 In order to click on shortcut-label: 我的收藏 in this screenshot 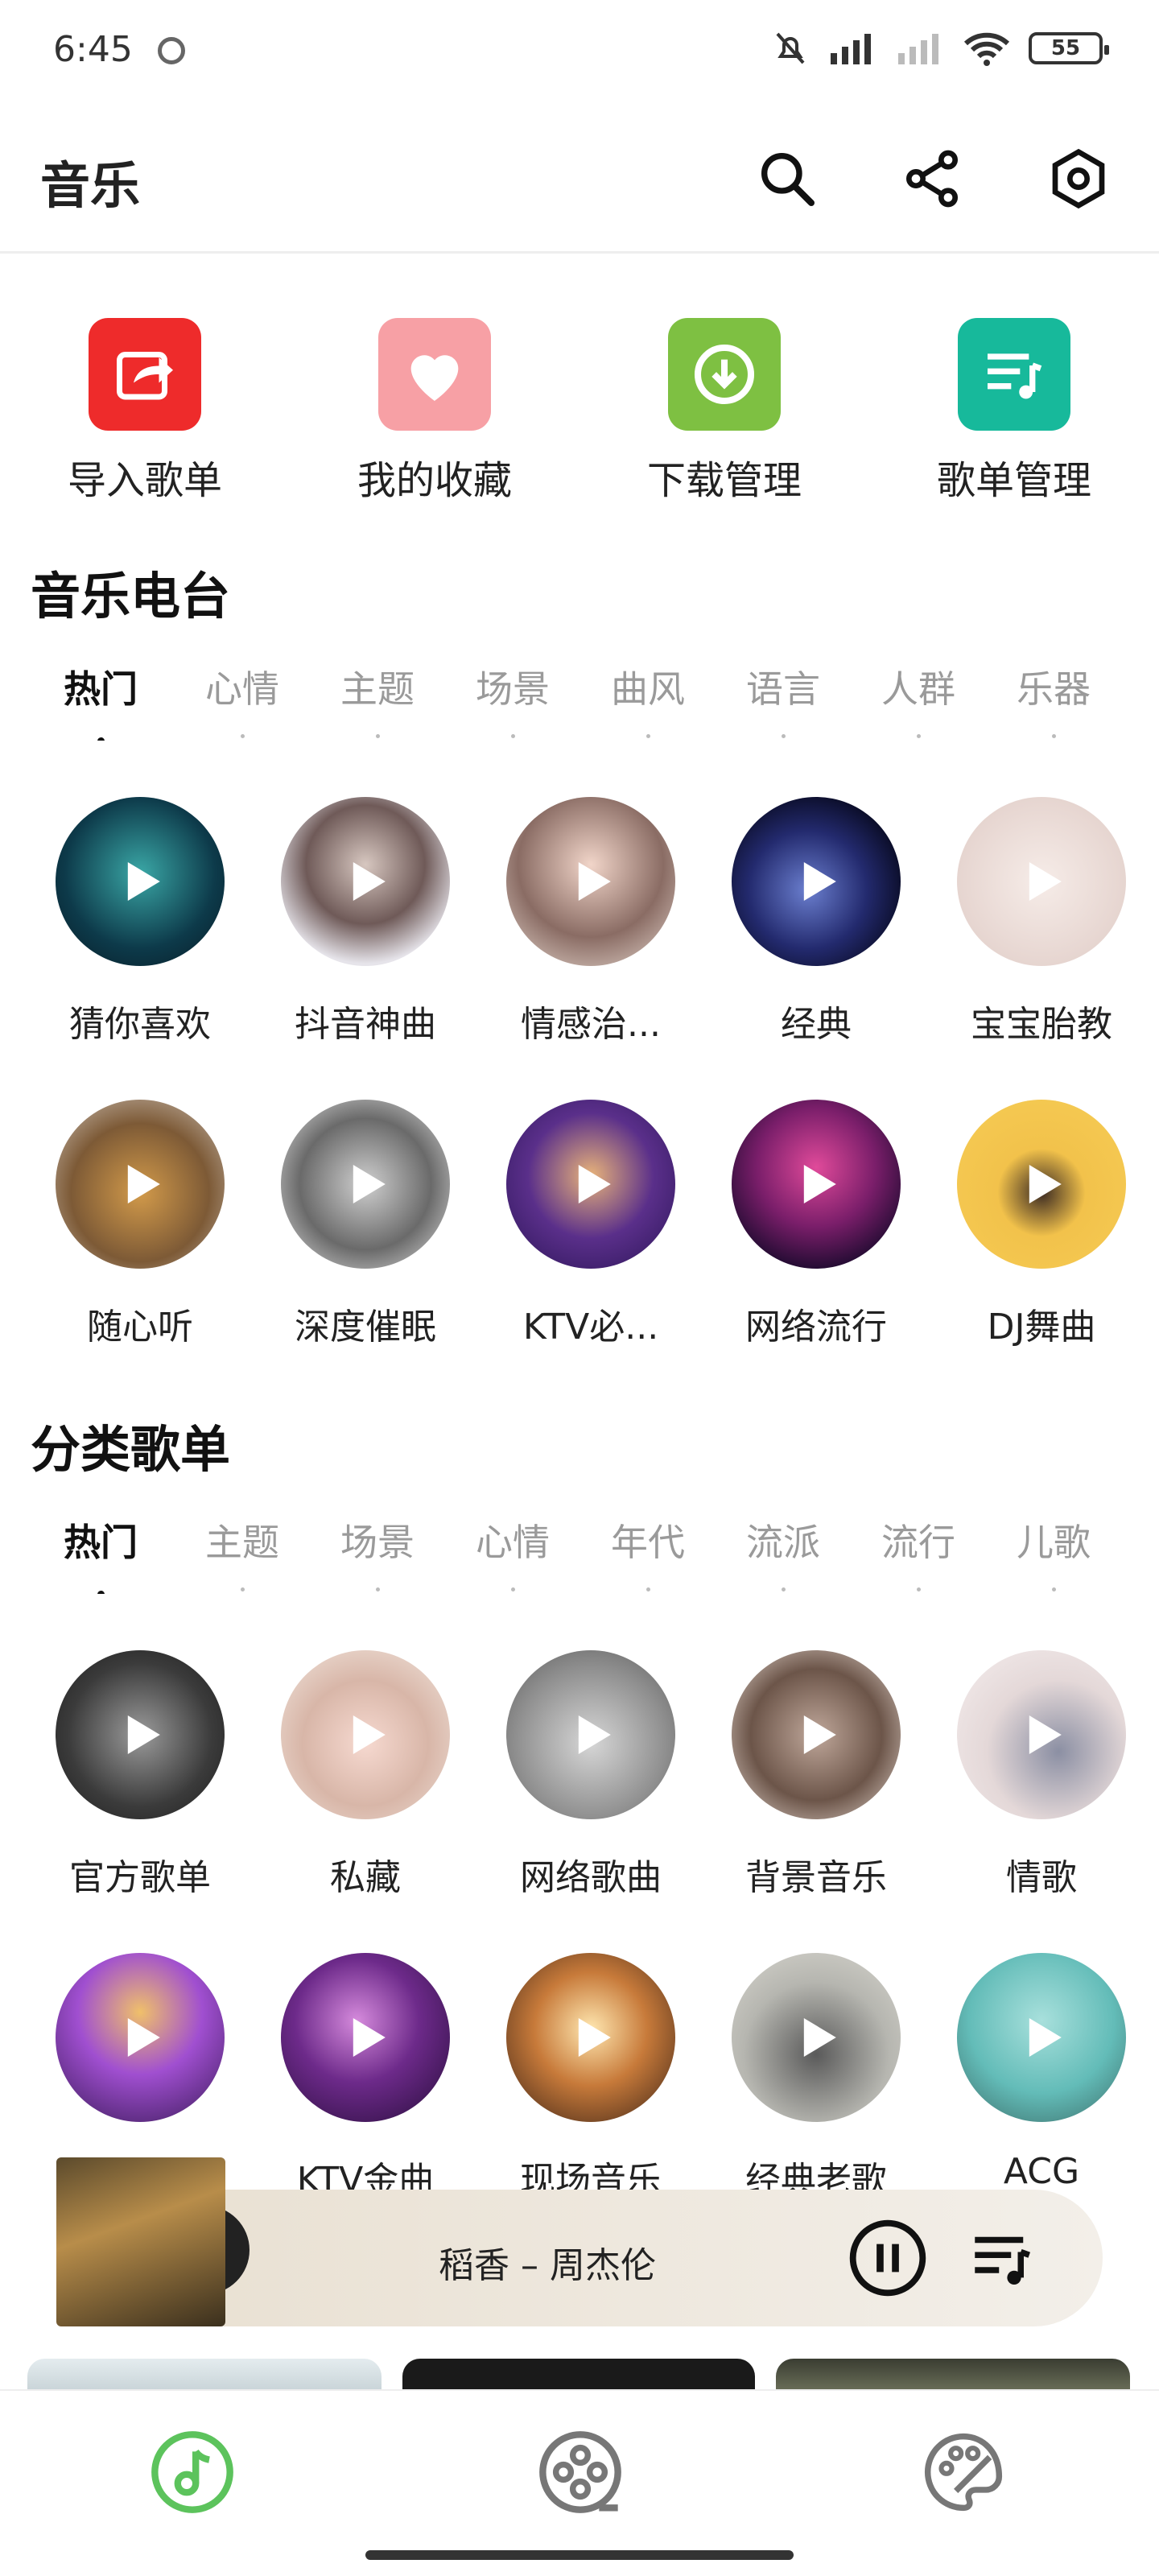, I will do `click(434, 480)`.